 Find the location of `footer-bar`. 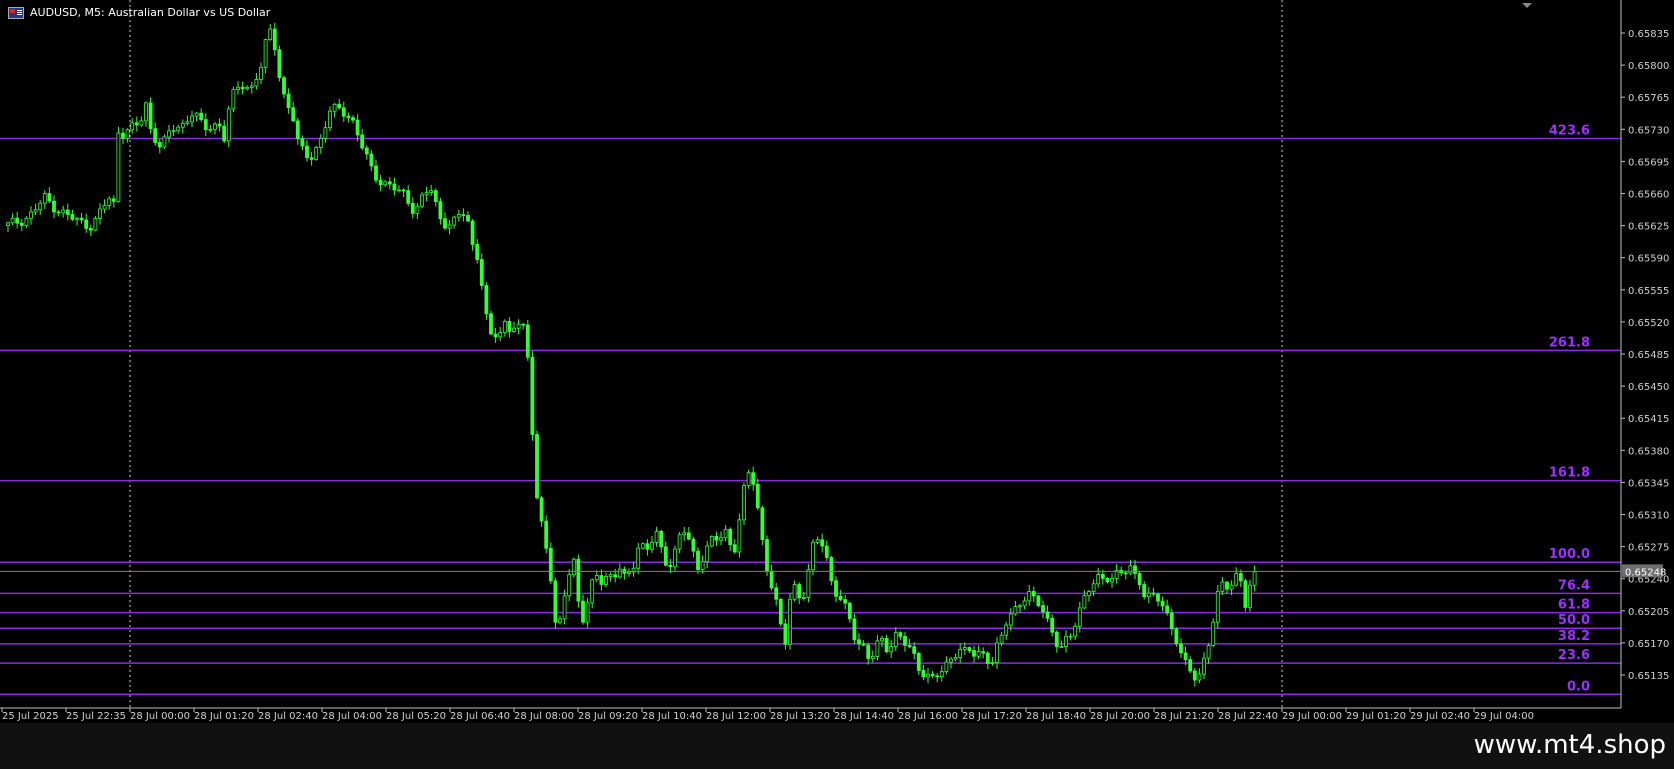

footer-bar is located at coordinates (837, 746).